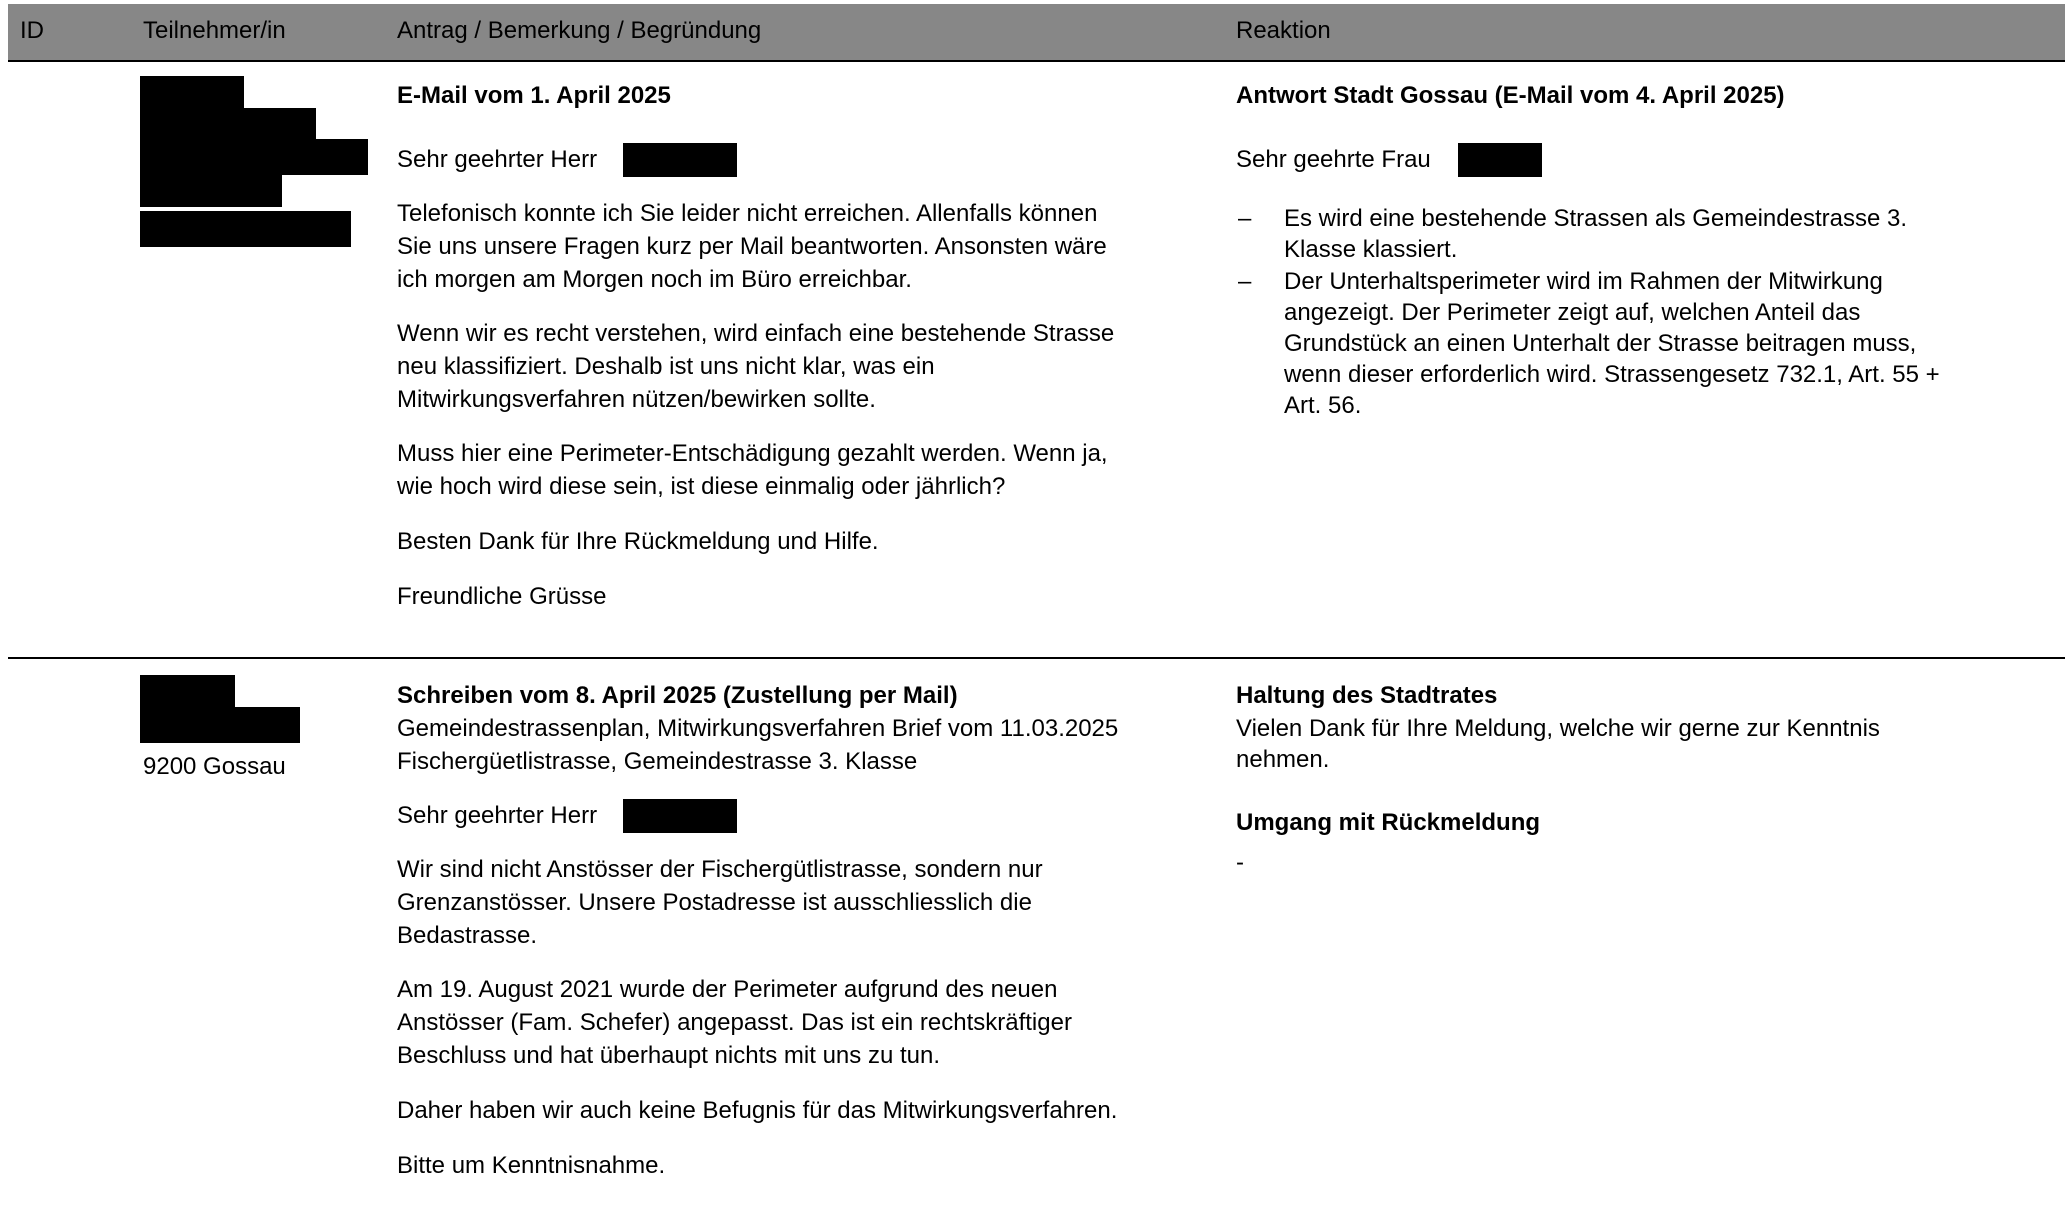  Describe the element at coordinates (531, 1165) in the screenshot. I see `request-text-line: Bitte um Kenntnisnahme.` at that location.